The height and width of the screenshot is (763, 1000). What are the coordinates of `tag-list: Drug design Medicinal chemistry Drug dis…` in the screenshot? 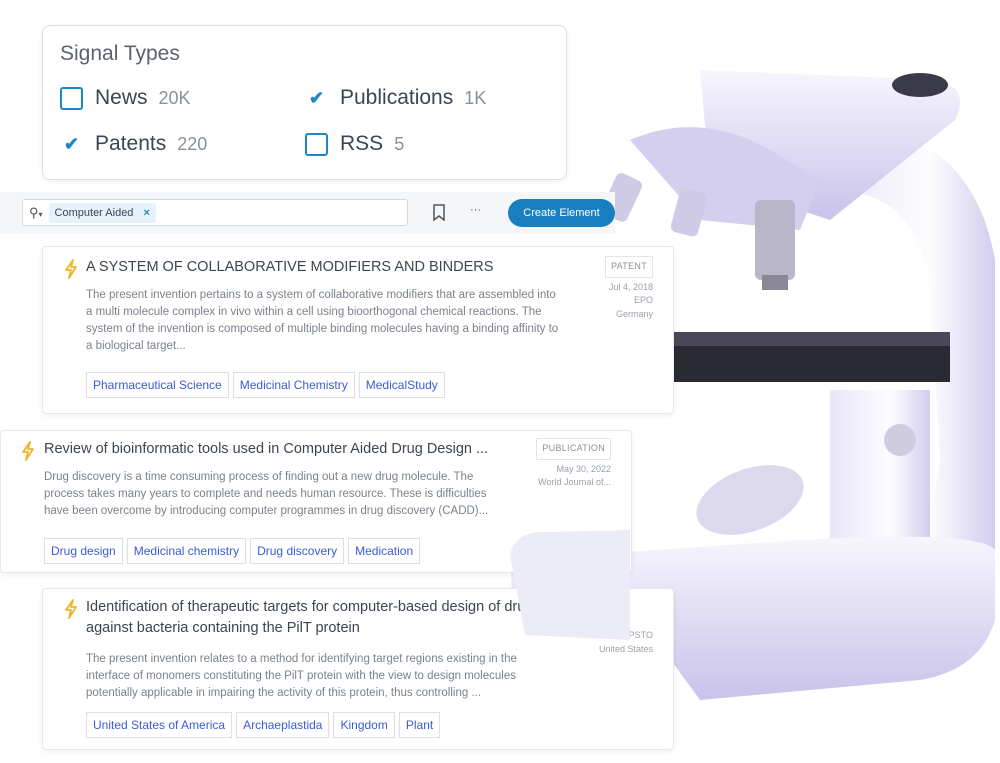 It's located at (232, 551).